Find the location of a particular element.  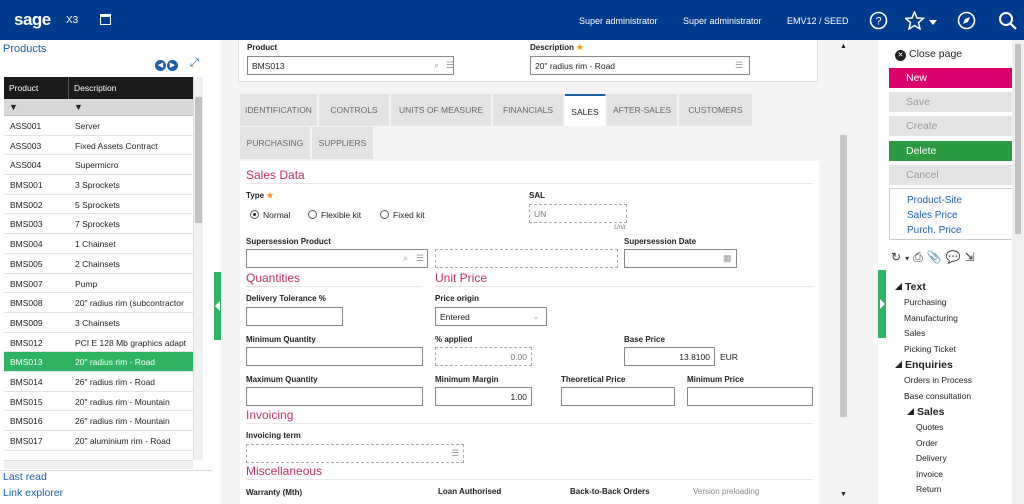

table-row: BMS005 2 Chainsets is located at coordinates (98, 264).